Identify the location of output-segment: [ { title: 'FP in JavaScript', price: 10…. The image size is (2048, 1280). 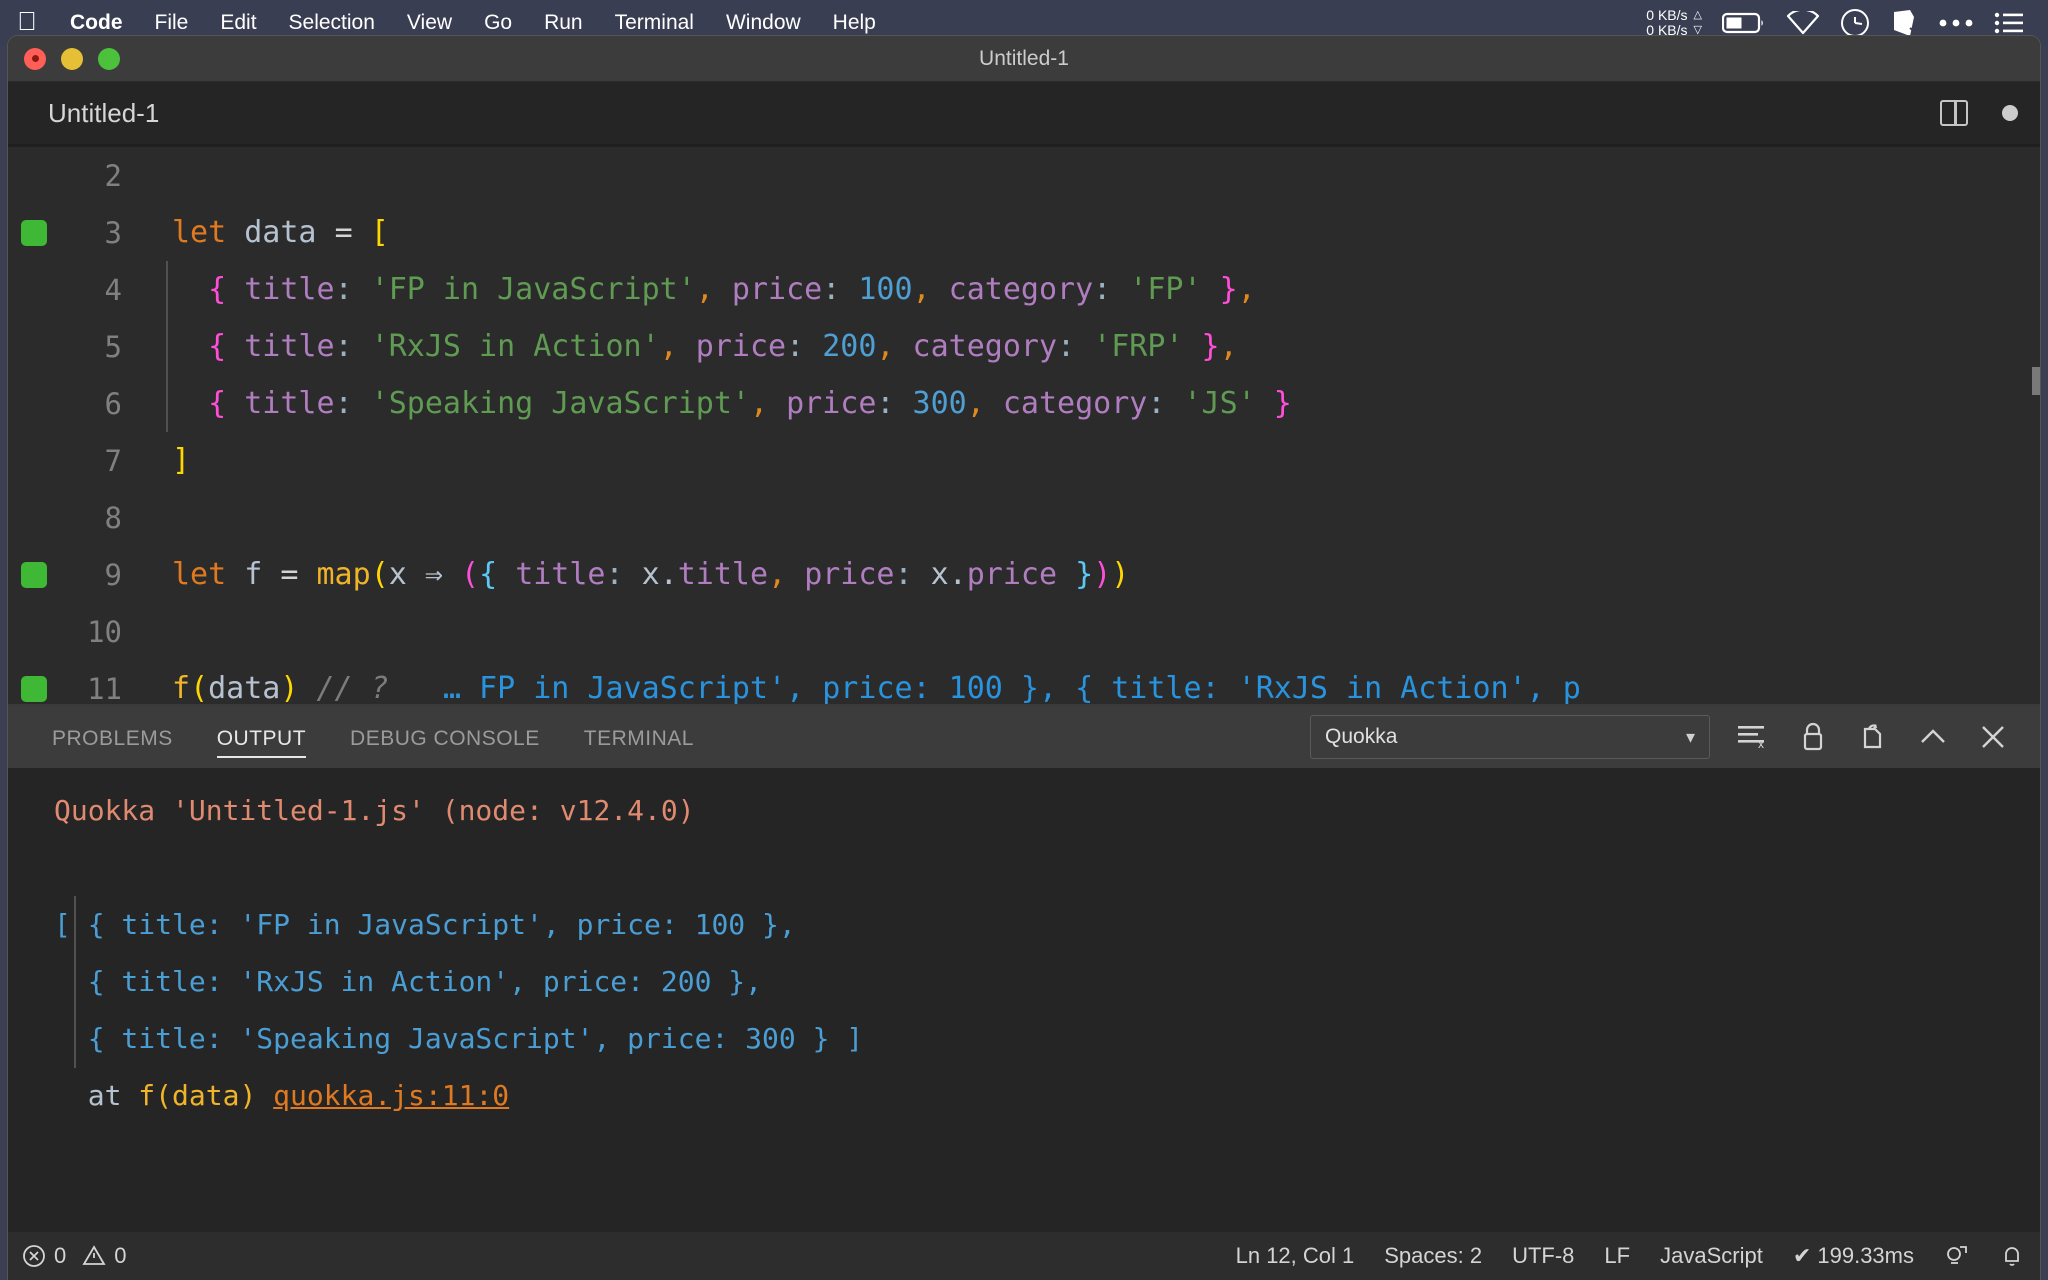
(425, 924).